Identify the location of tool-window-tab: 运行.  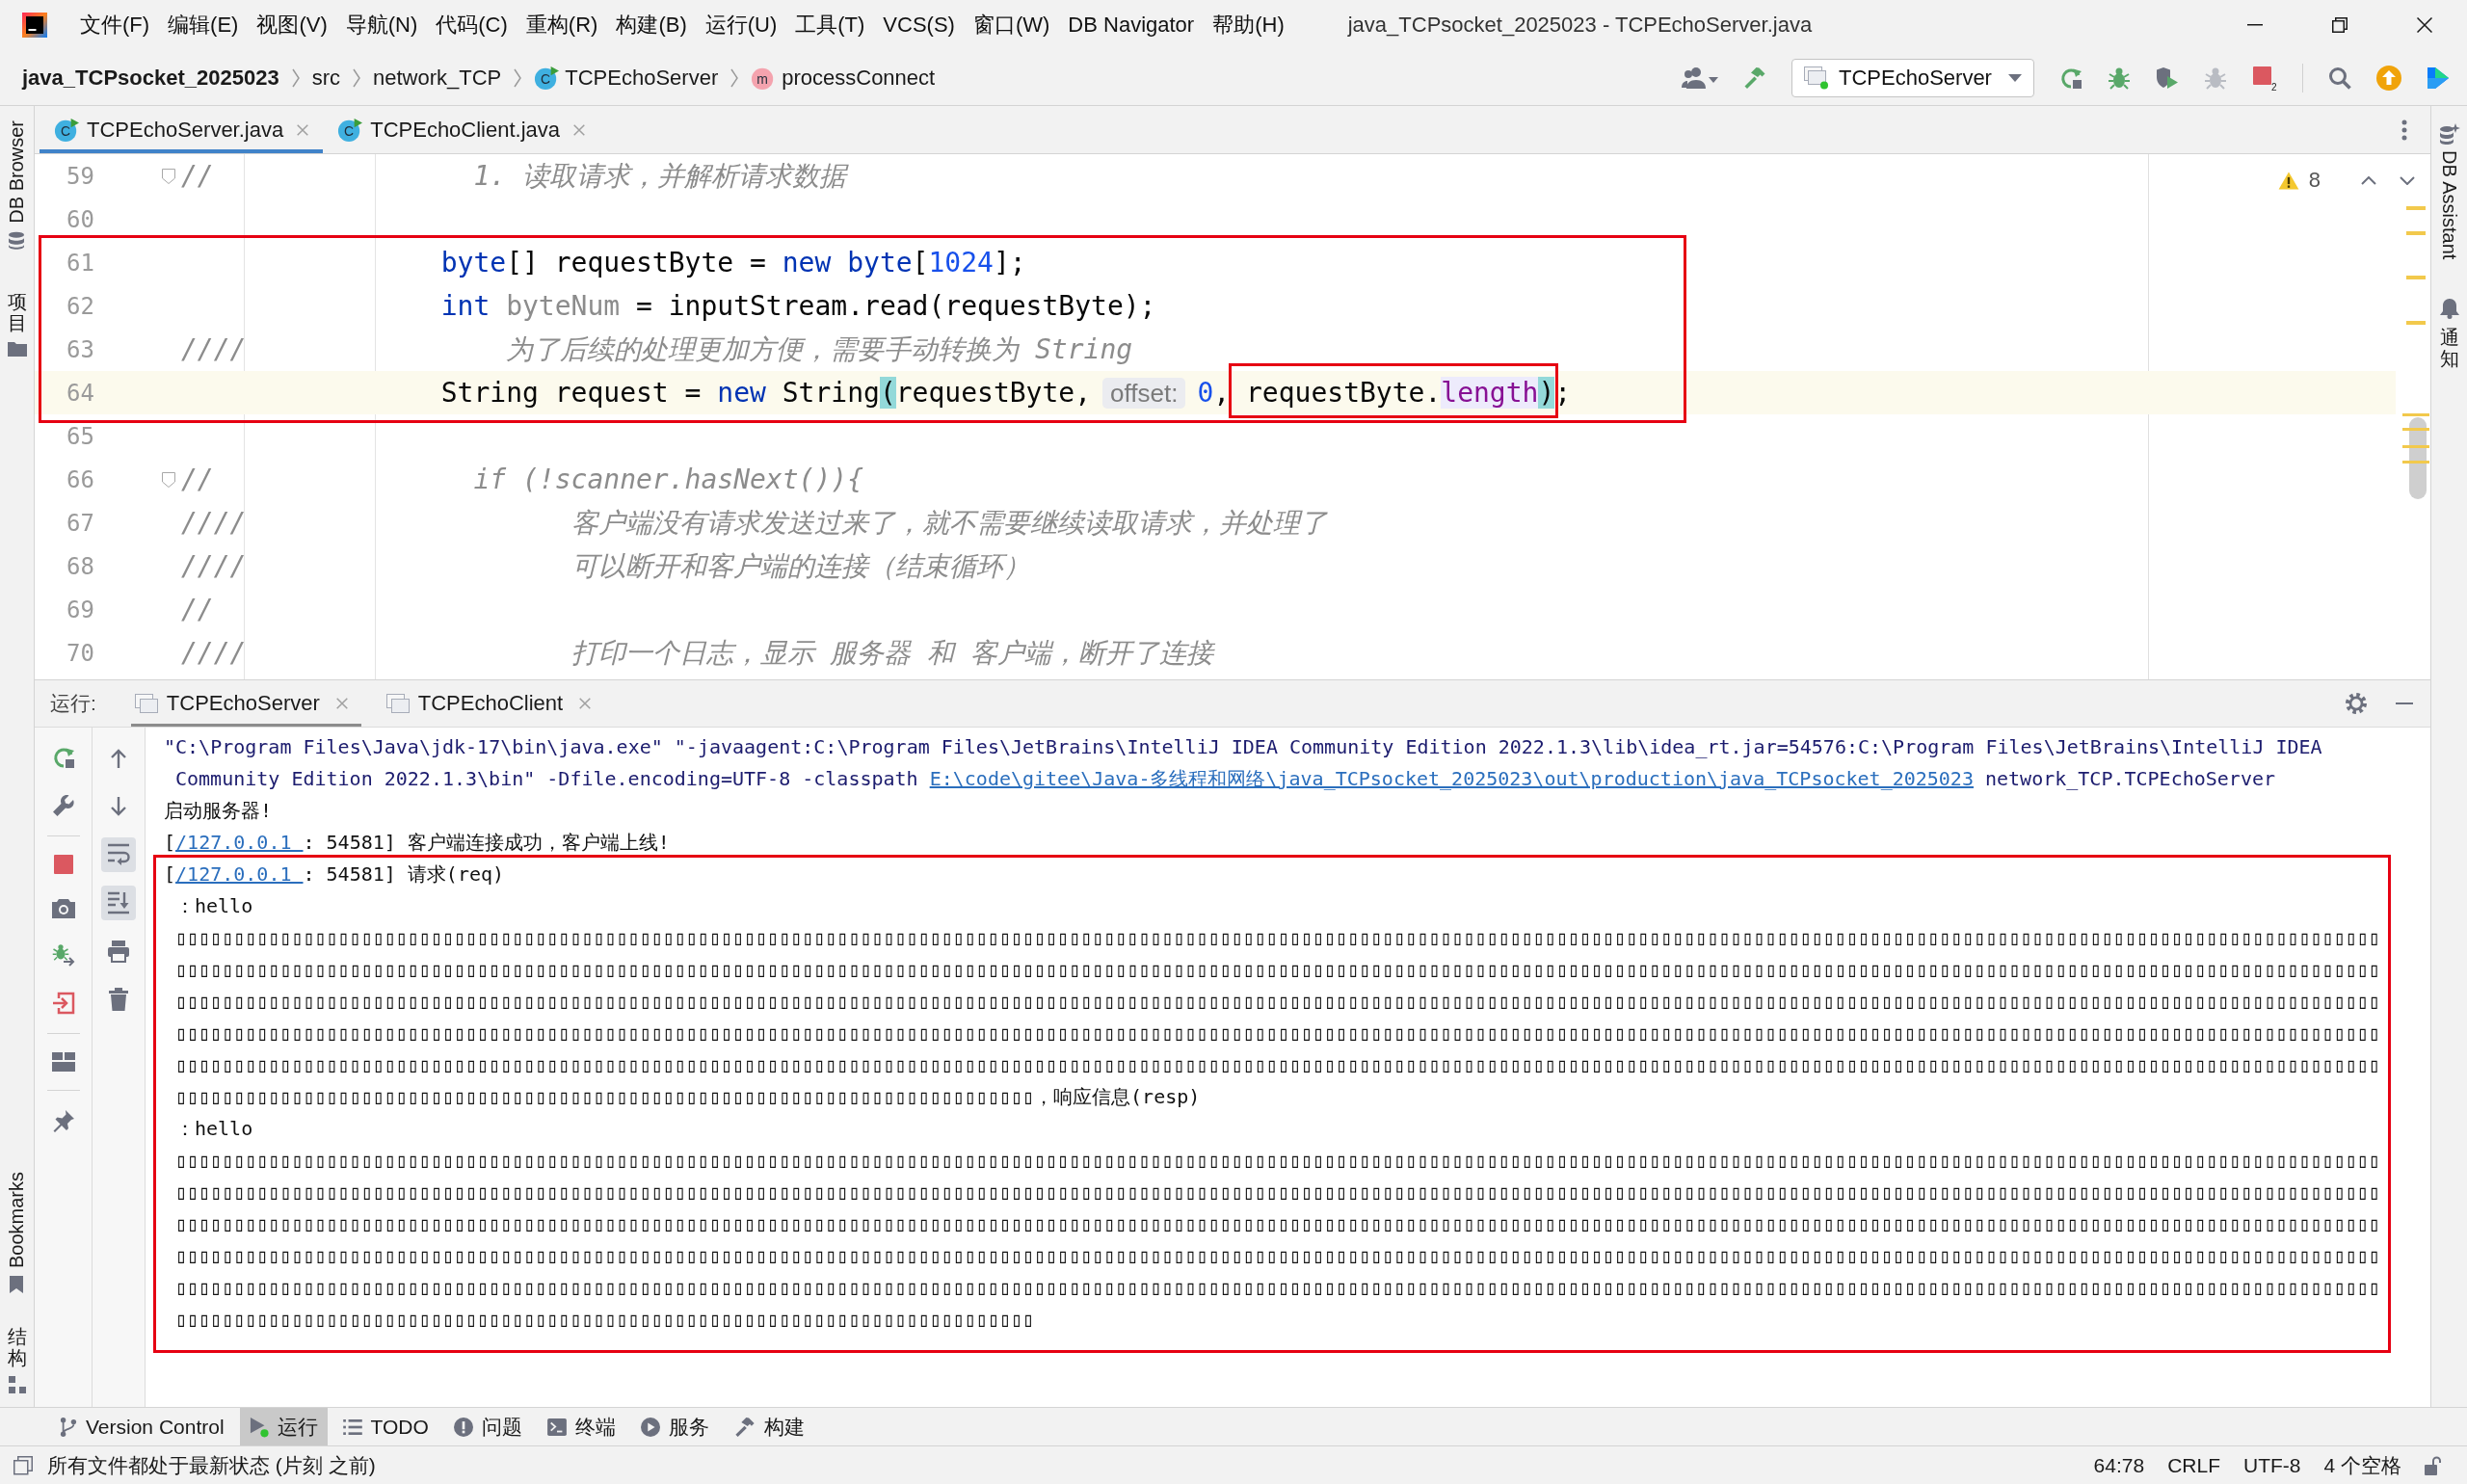
(283, 1426).